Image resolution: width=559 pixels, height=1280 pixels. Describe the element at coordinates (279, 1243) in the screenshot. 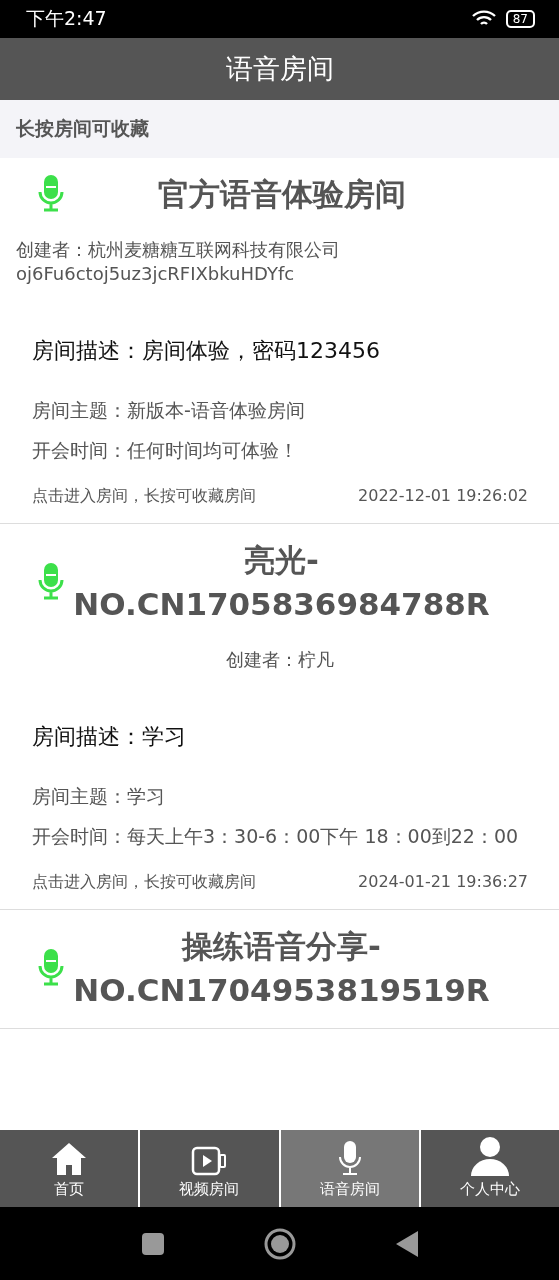

I see `home-button-icon` at that location.